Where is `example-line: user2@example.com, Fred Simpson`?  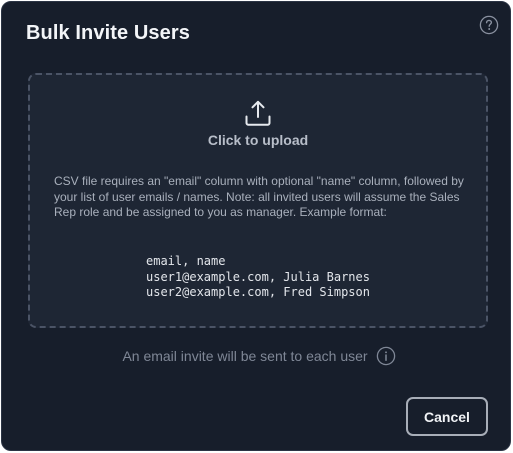 example-line: user2@example.com, Fred Simpson is located at coordinates (258, 292).